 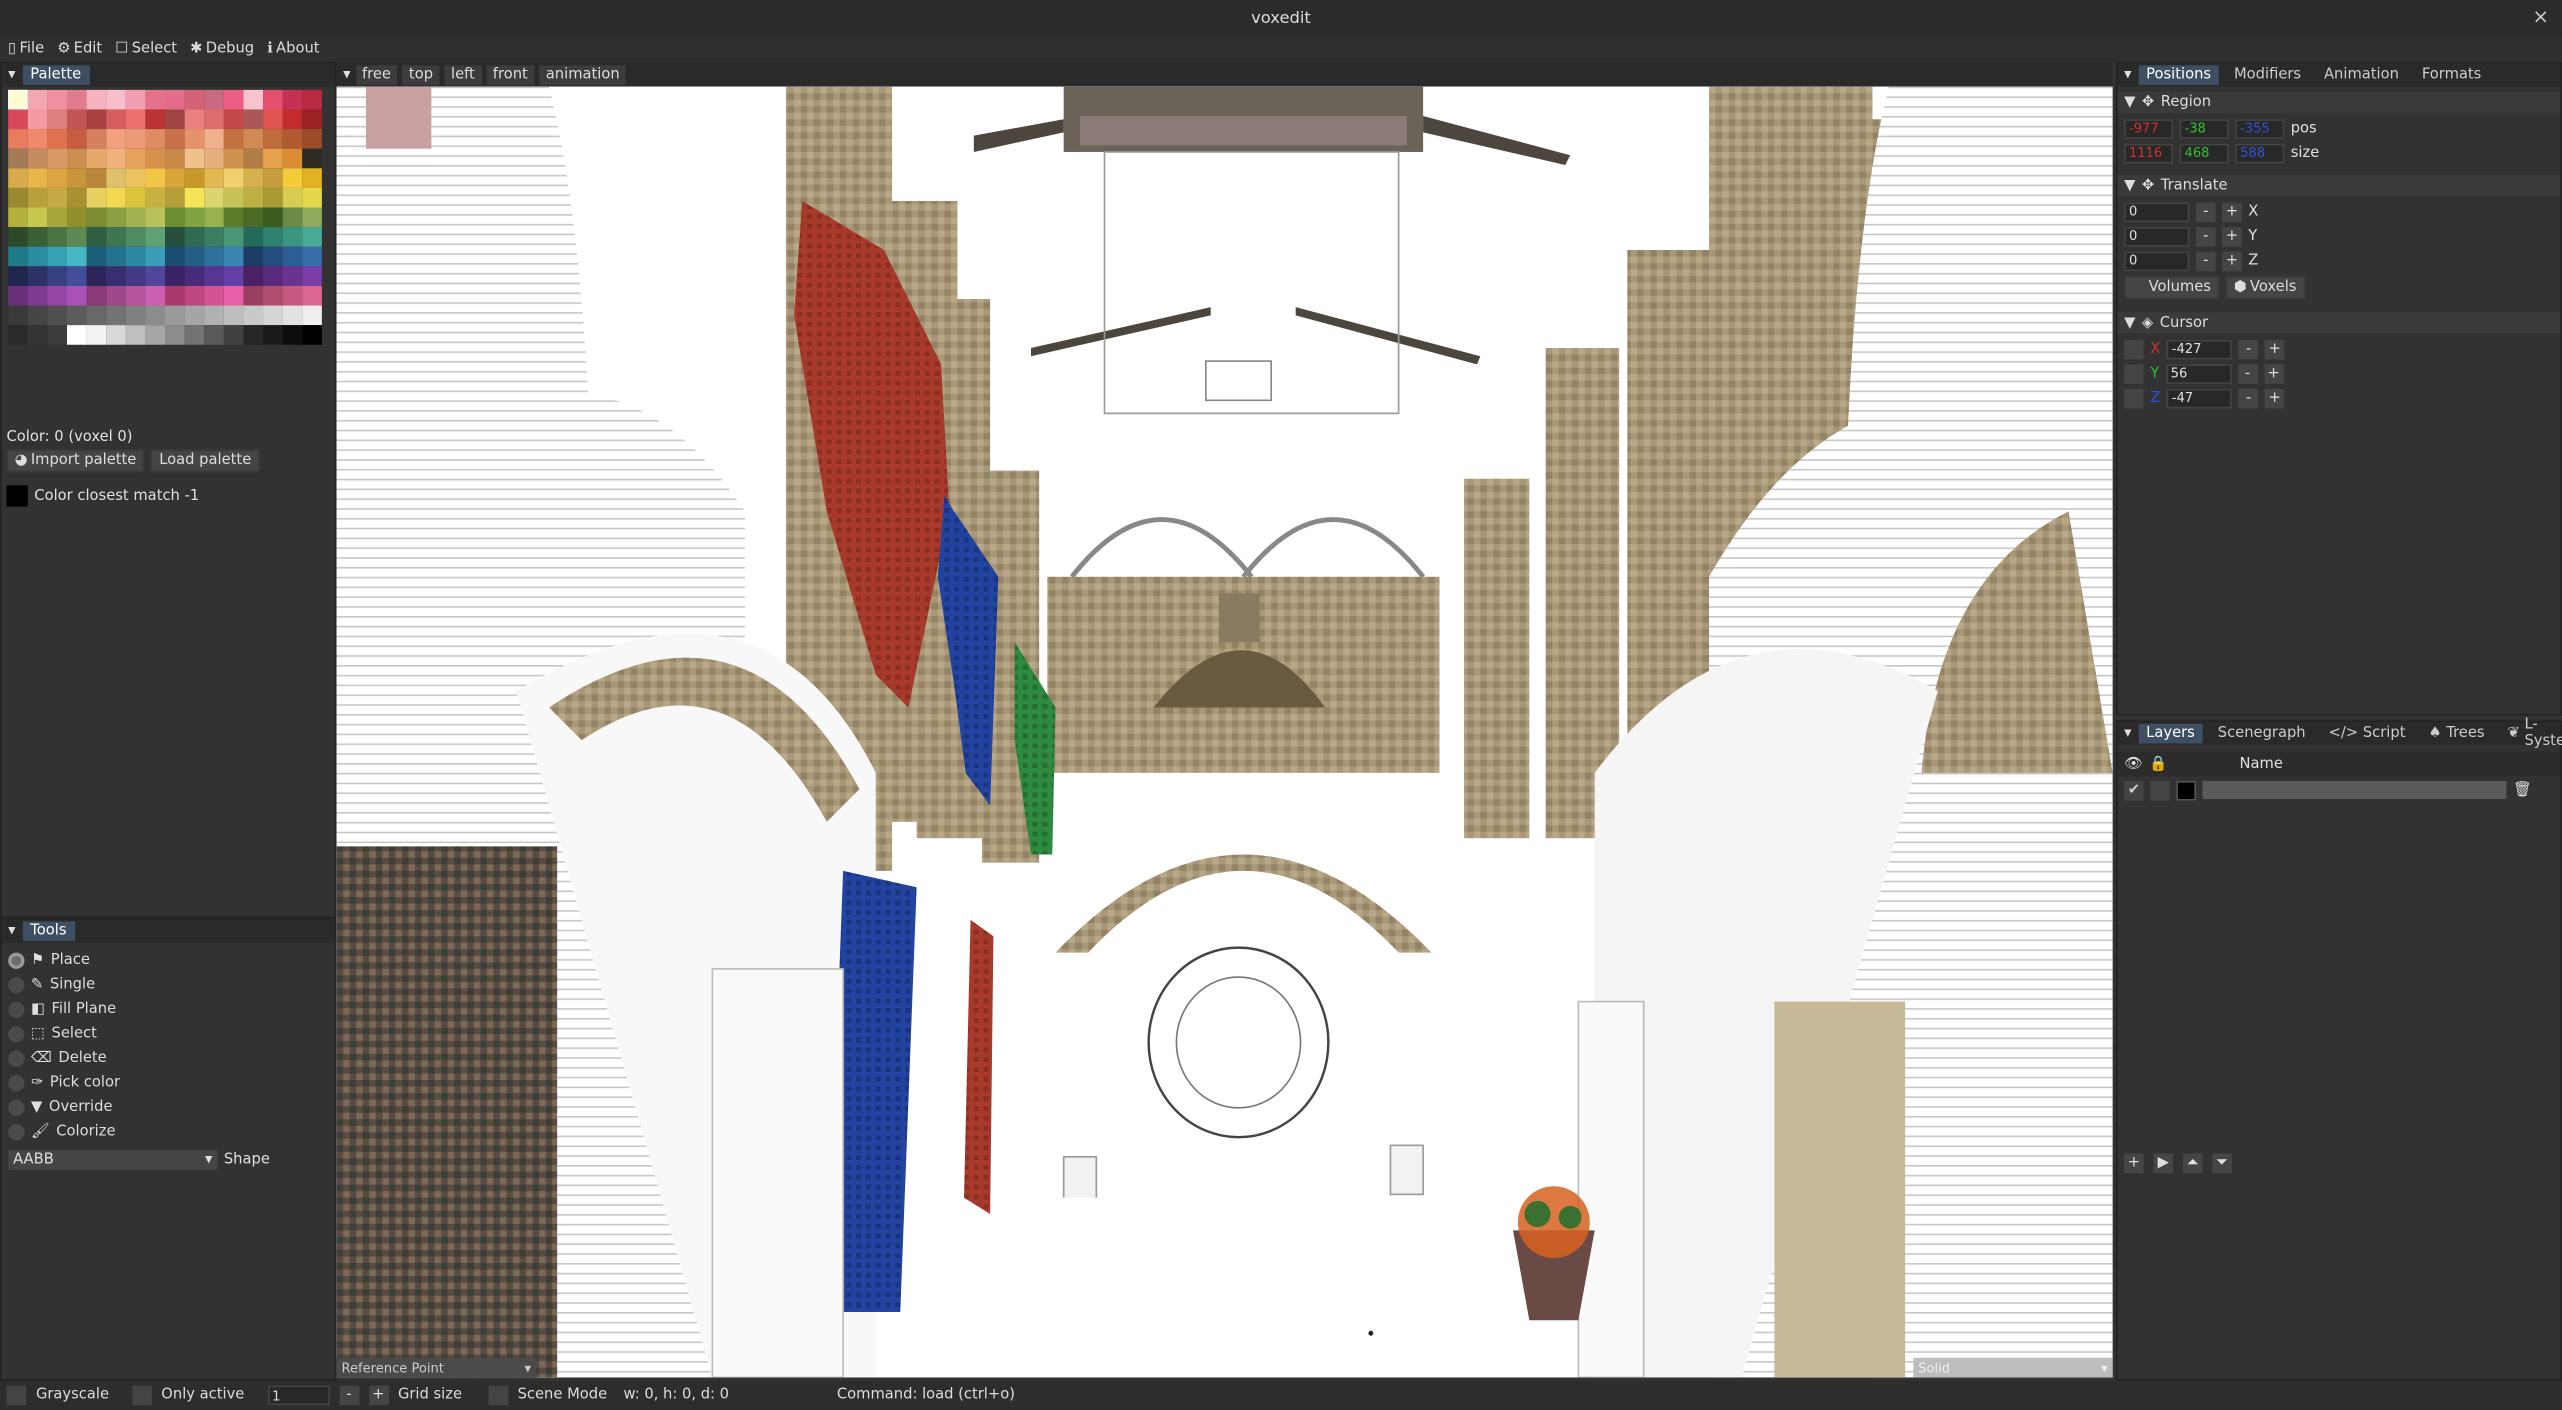 I want to click on menu-file: ▯ File, so click(x=26, y=49).